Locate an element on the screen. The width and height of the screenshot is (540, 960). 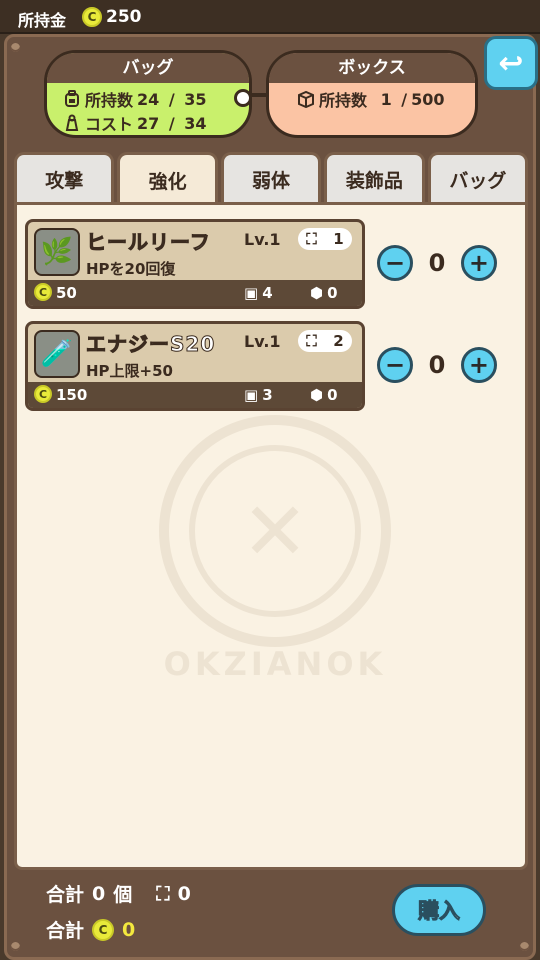
bag-cost-label: コスト is located at coordinates (109, 124).